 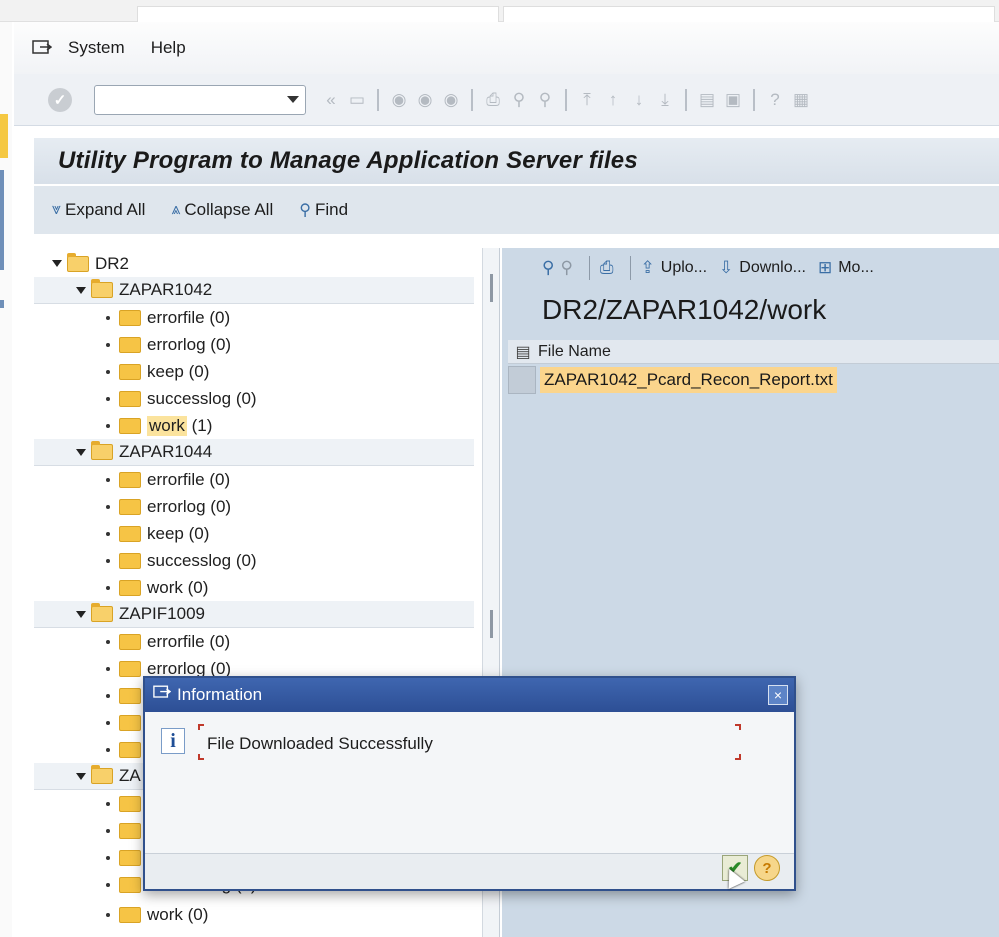 I want to click on help-icon: ?, so click(x=775, y=100).